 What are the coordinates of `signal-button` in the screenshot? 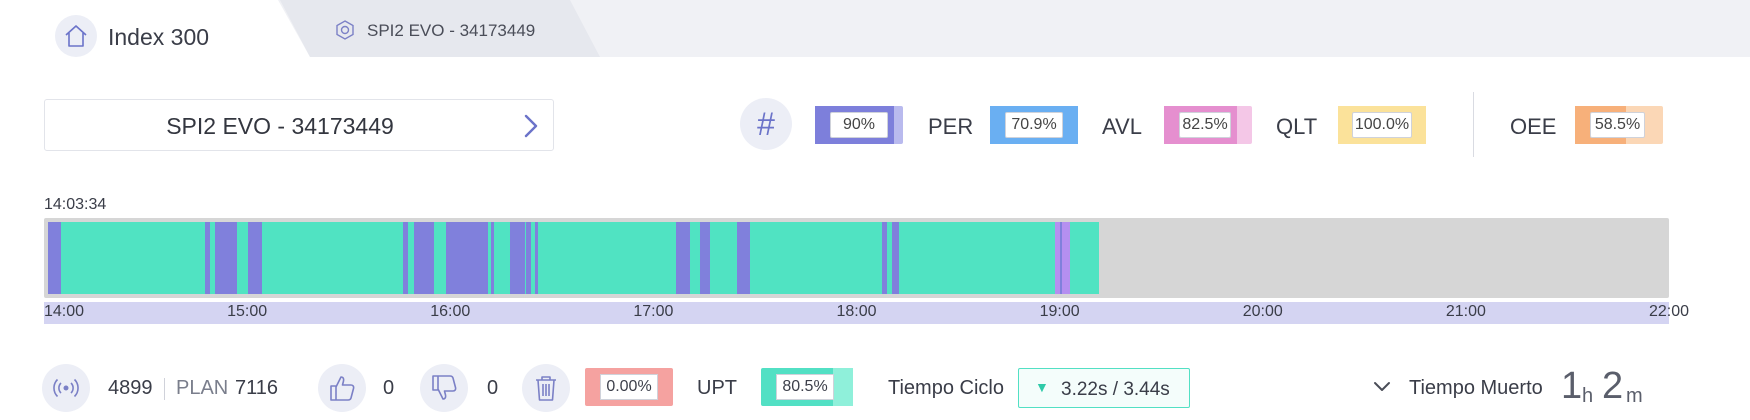 It's located at (66, 388).